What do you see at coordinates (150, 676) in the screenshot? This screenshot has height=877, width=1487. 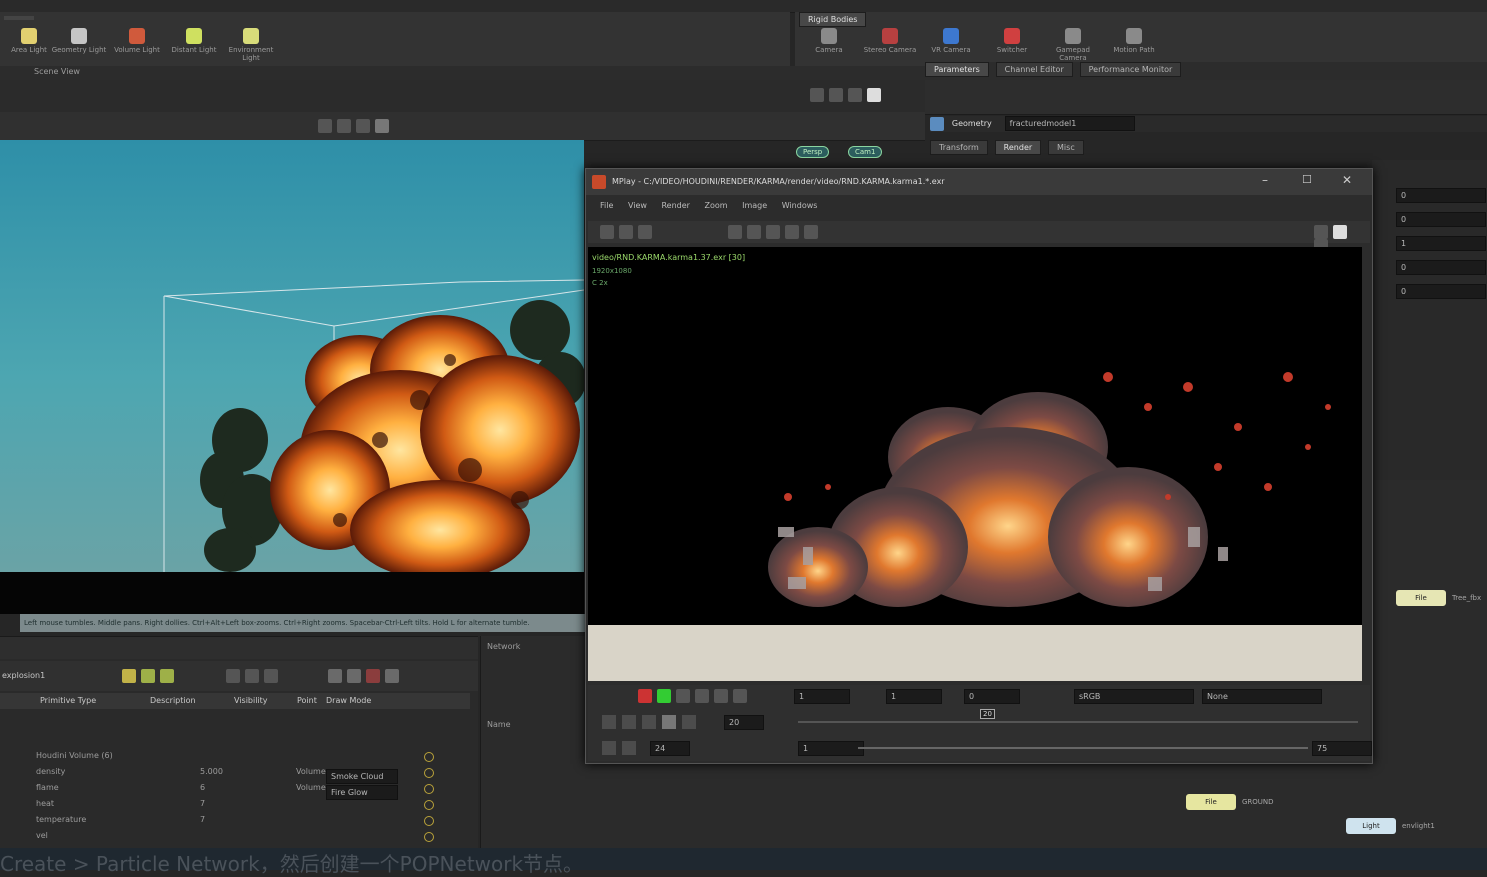 I see `spreadsheet-tools` at bounding box center [150, 676].